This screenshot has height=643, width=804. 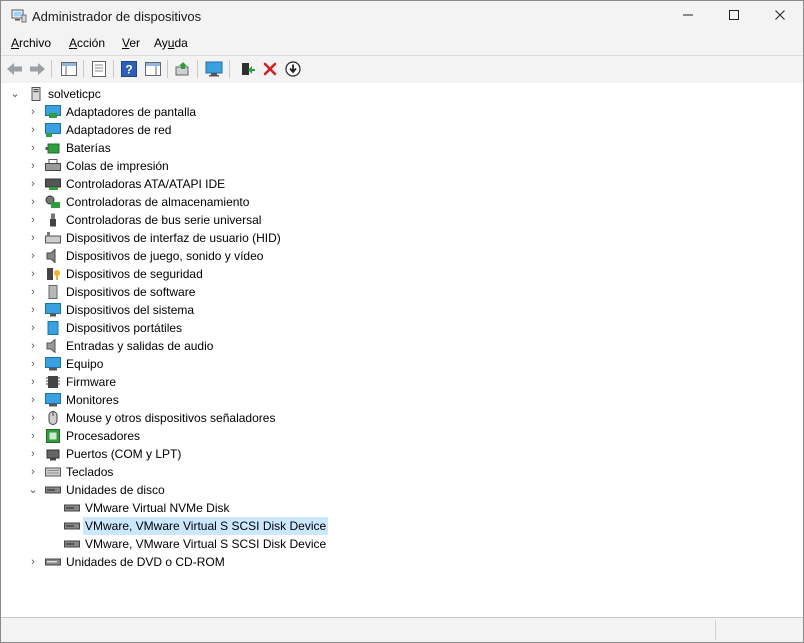 What do you see at coordinates (201, 454) in the screenshot?
I see `tree-category: › Puertos (COM y LPT)` at bounding box center [201, 454].